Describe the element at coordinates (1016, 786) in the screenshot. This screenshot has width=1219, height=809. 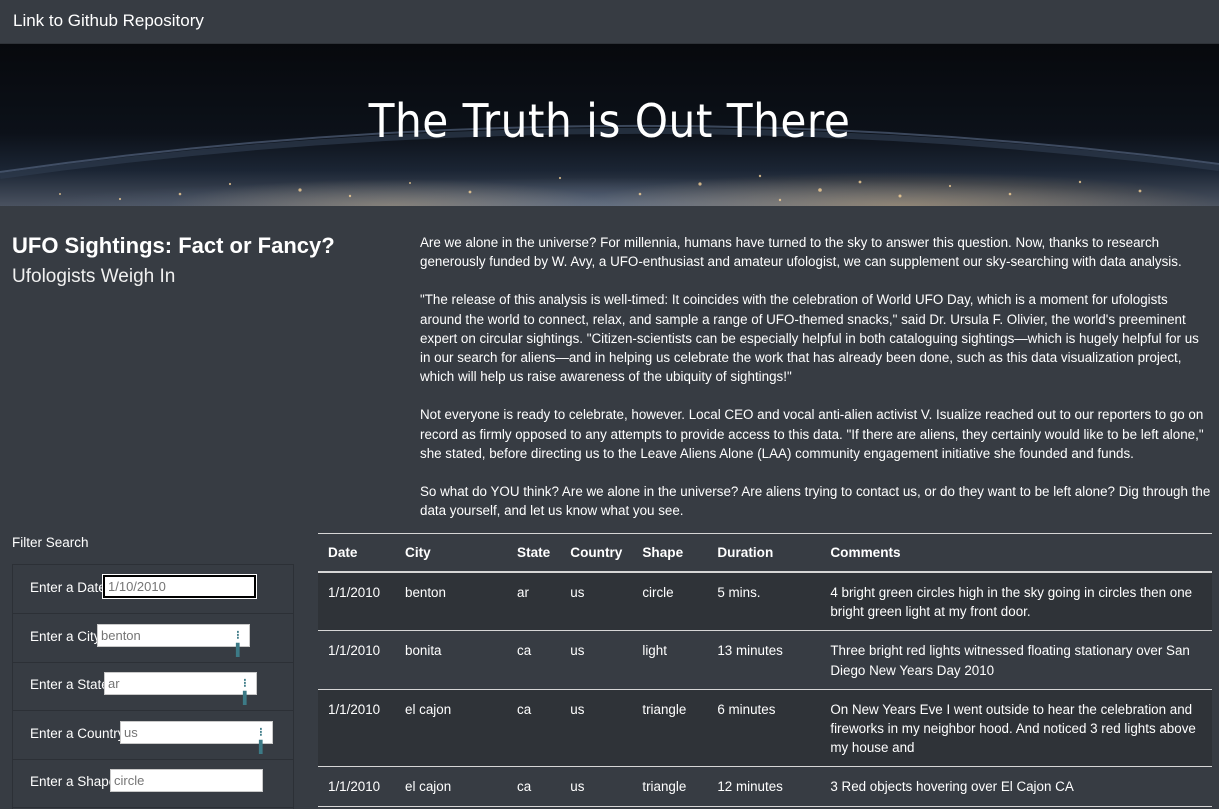
I see `cell-comments: 3 Red objects hovering over El Cajon CA` at that location.